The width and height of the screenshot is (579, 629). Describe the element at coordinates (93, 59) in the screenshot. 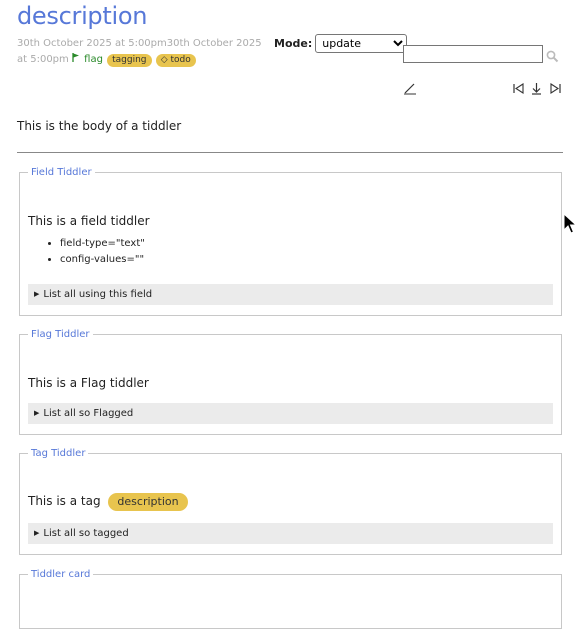

I see `flag-label: flag` at that location.